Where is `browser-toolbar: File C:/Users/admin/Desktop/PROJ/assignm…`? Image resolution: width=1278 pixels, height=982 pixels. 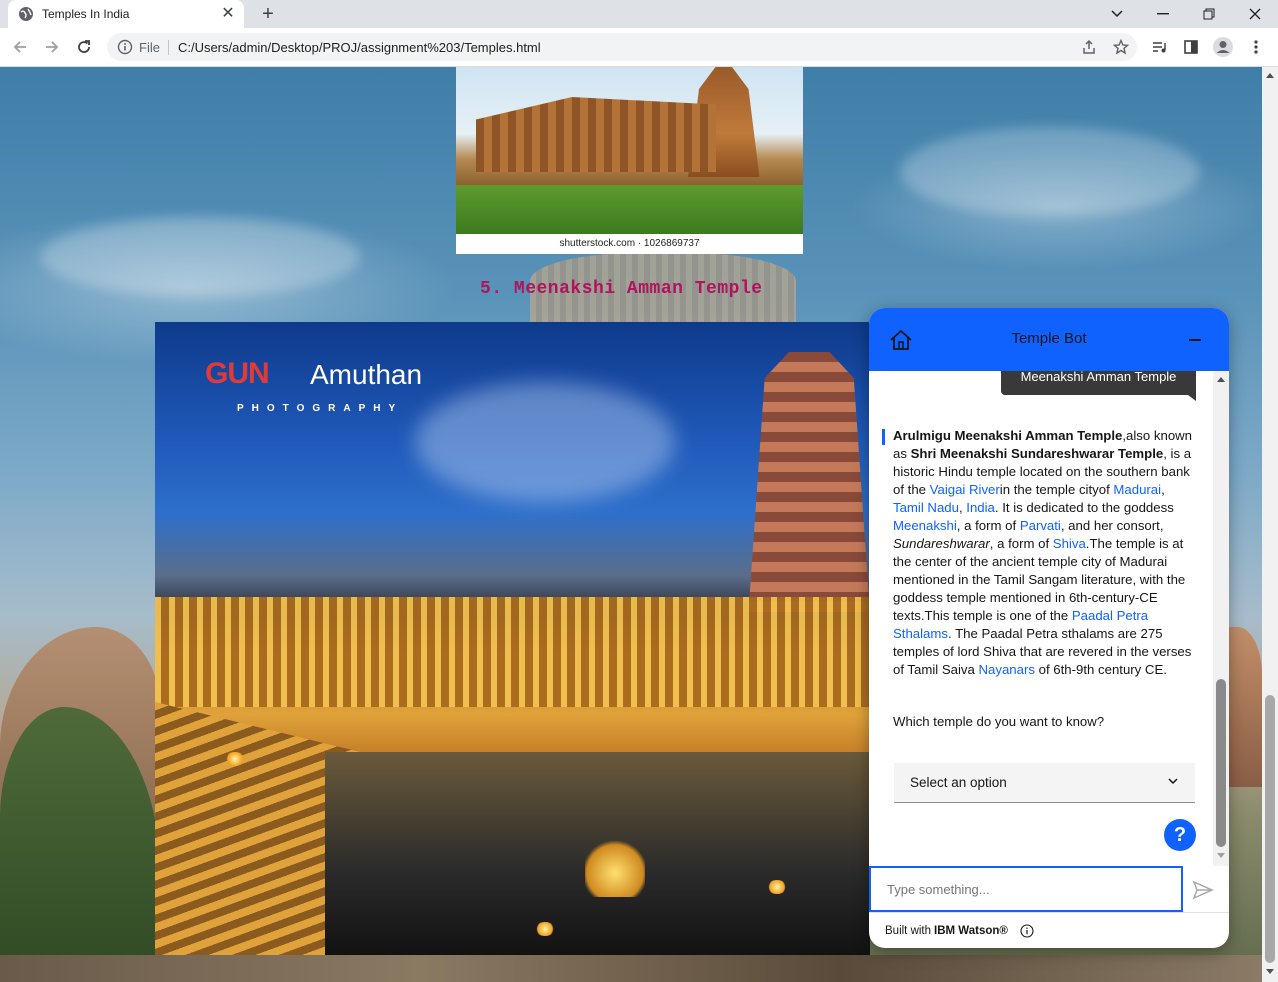 browser-toolbar: File C:/Users/admin/Desktop/PROJ/assignm… is located at coordinates (639, 47).